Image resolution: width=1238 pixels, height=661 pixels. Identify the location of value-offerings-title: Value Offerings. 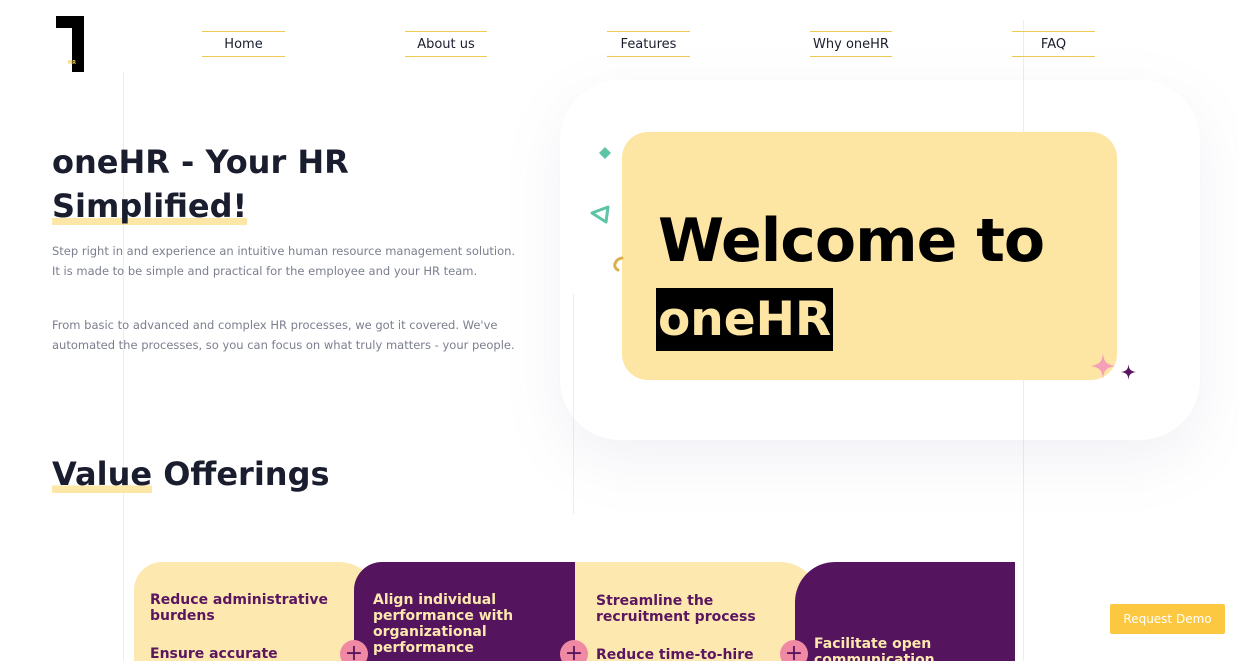
(191, 474).